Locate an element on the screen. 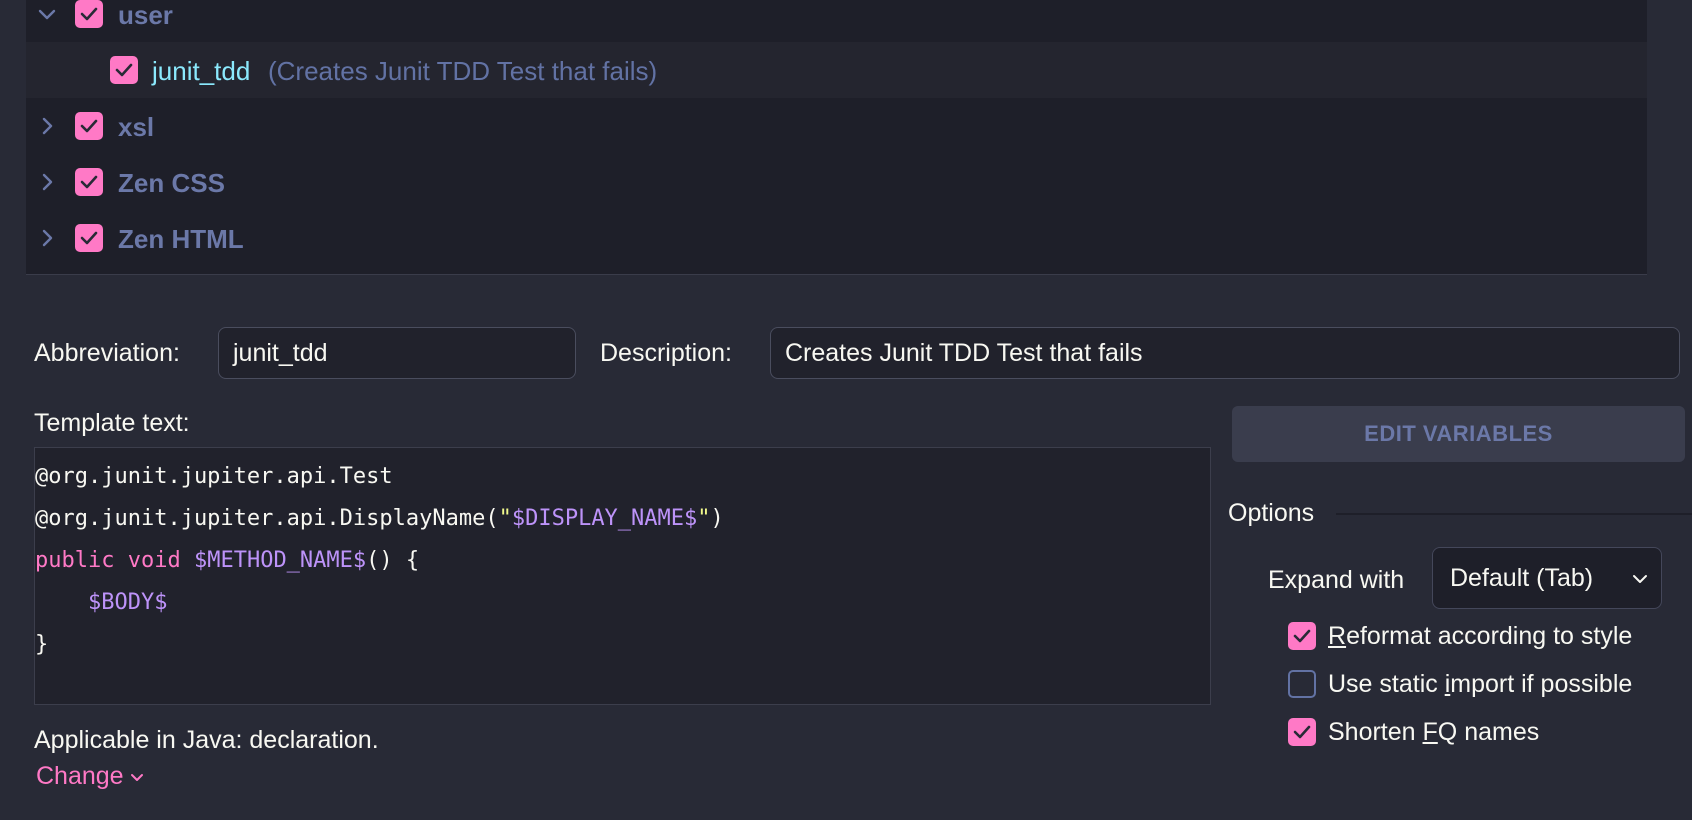  shorten-fq-label: Shorten FQ names is located at coordinates (1433, 732).